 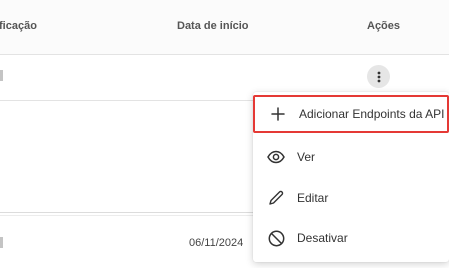 I want to click on menu-item-label: Desativar, so click(x=322, y=238).